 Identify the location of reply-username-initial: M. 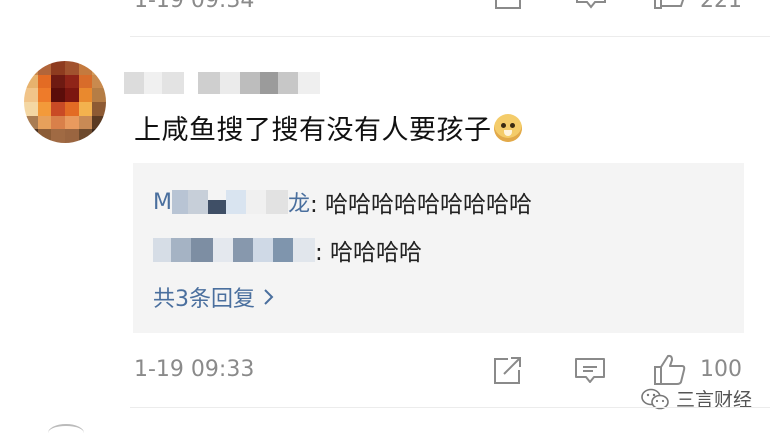
(162, 202).